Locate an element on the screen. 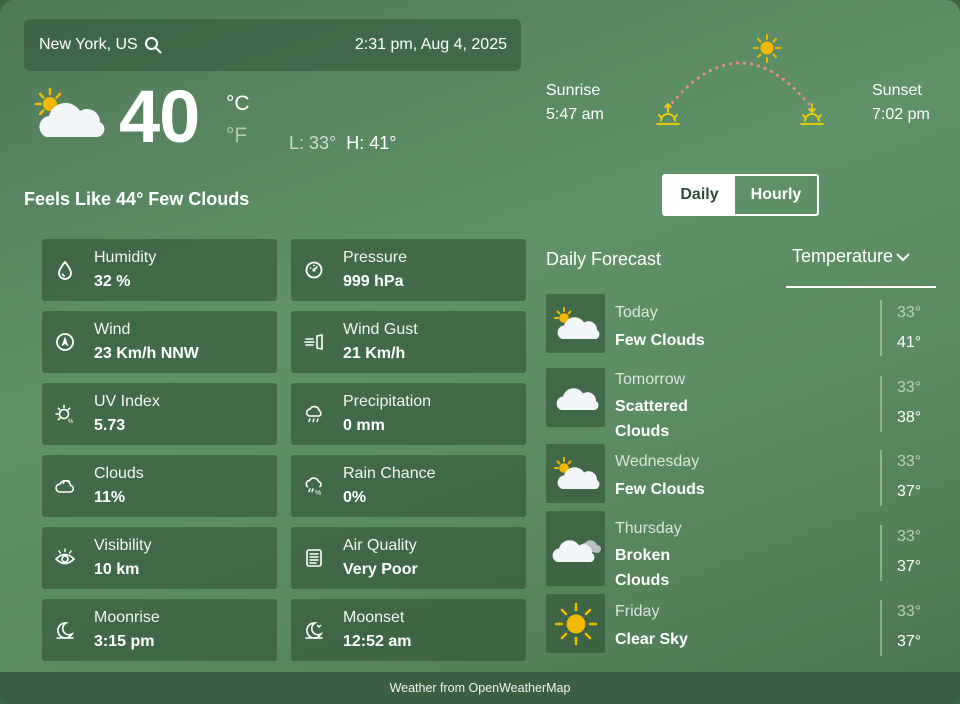 The height and width of the screenshot is (704, 960). uv-icon: % is located at coordinates (64, 414).